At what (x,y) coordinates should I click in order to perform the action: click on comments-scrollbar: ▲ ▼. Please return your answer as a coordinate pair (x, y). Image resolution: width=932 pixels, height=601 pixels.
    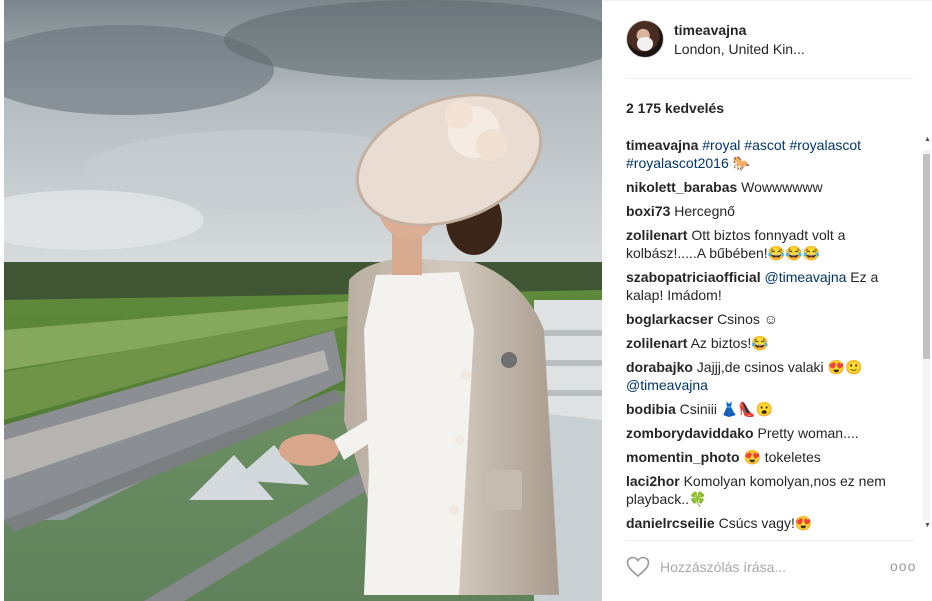
    Looking at the image, I should click on (926, 334).